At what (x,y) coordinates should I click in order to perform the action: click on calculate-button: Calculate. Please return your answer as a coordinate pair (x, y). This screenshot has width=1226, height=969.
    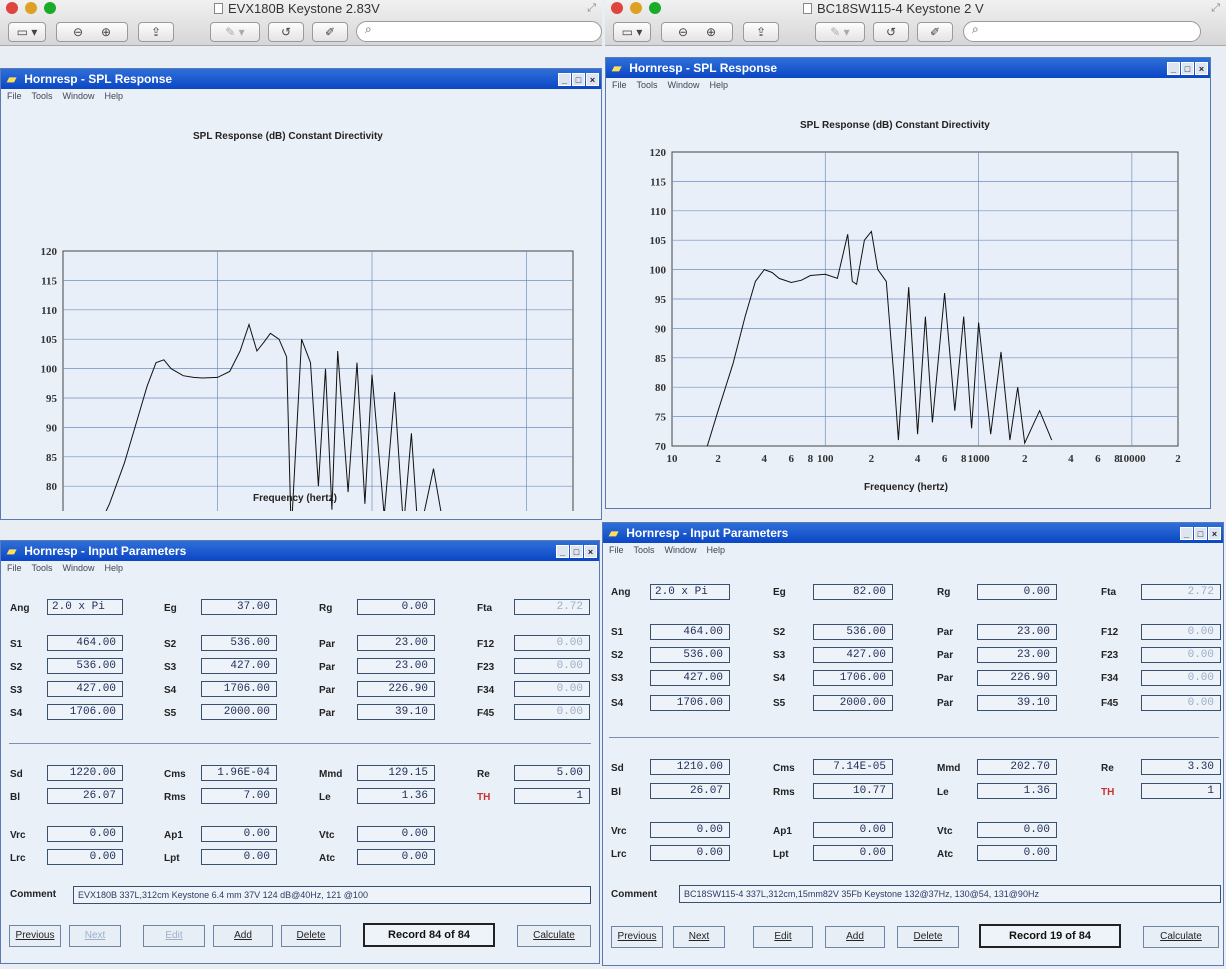
    Looking at the image, I should click on (1181, 937).